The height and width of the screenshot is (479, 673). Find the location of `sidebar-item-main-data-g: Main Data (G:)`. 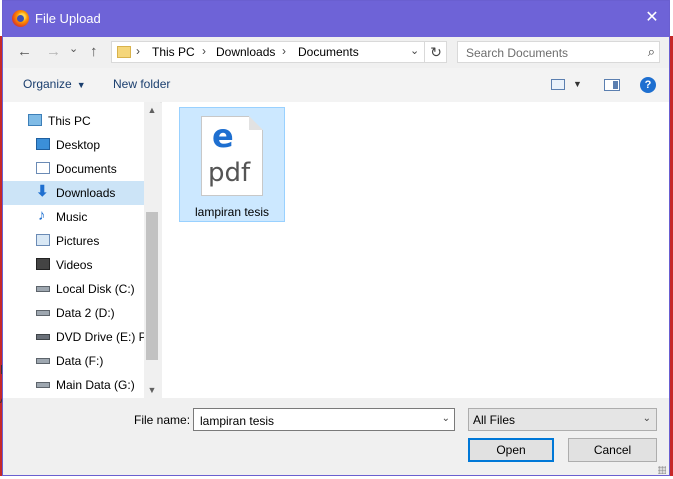

sidebar-item-main-data-g: Main Data (G:) is located at coordinates (73, 385).